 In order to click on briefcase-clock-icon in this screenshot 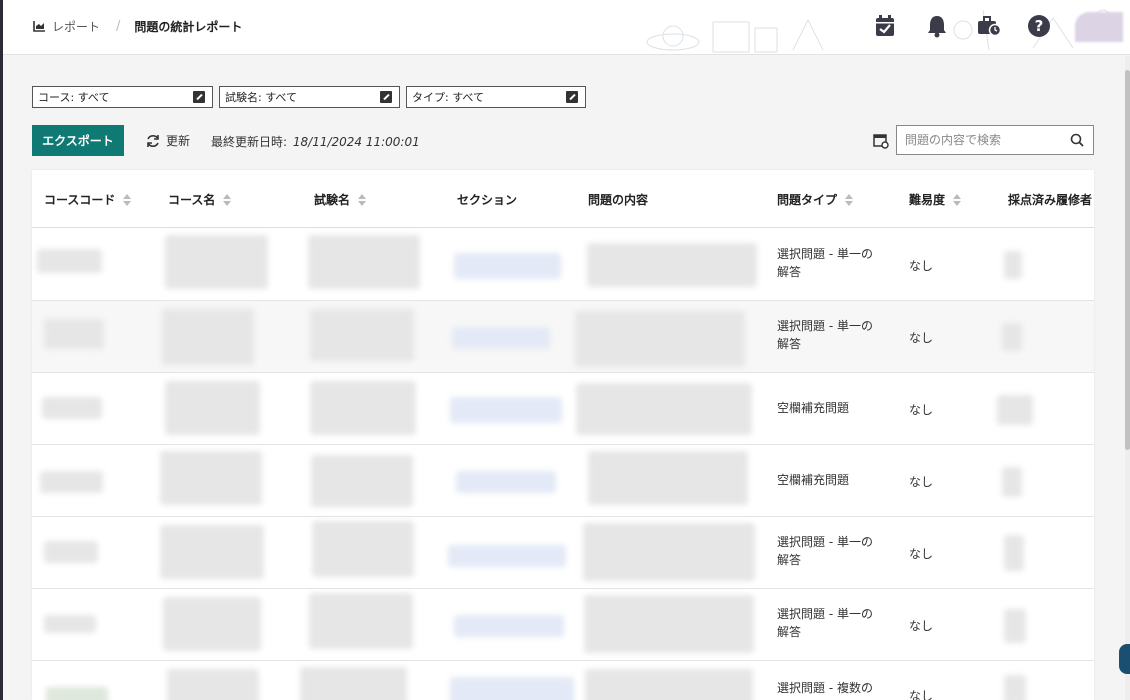, I will do `click(989, 26)`.